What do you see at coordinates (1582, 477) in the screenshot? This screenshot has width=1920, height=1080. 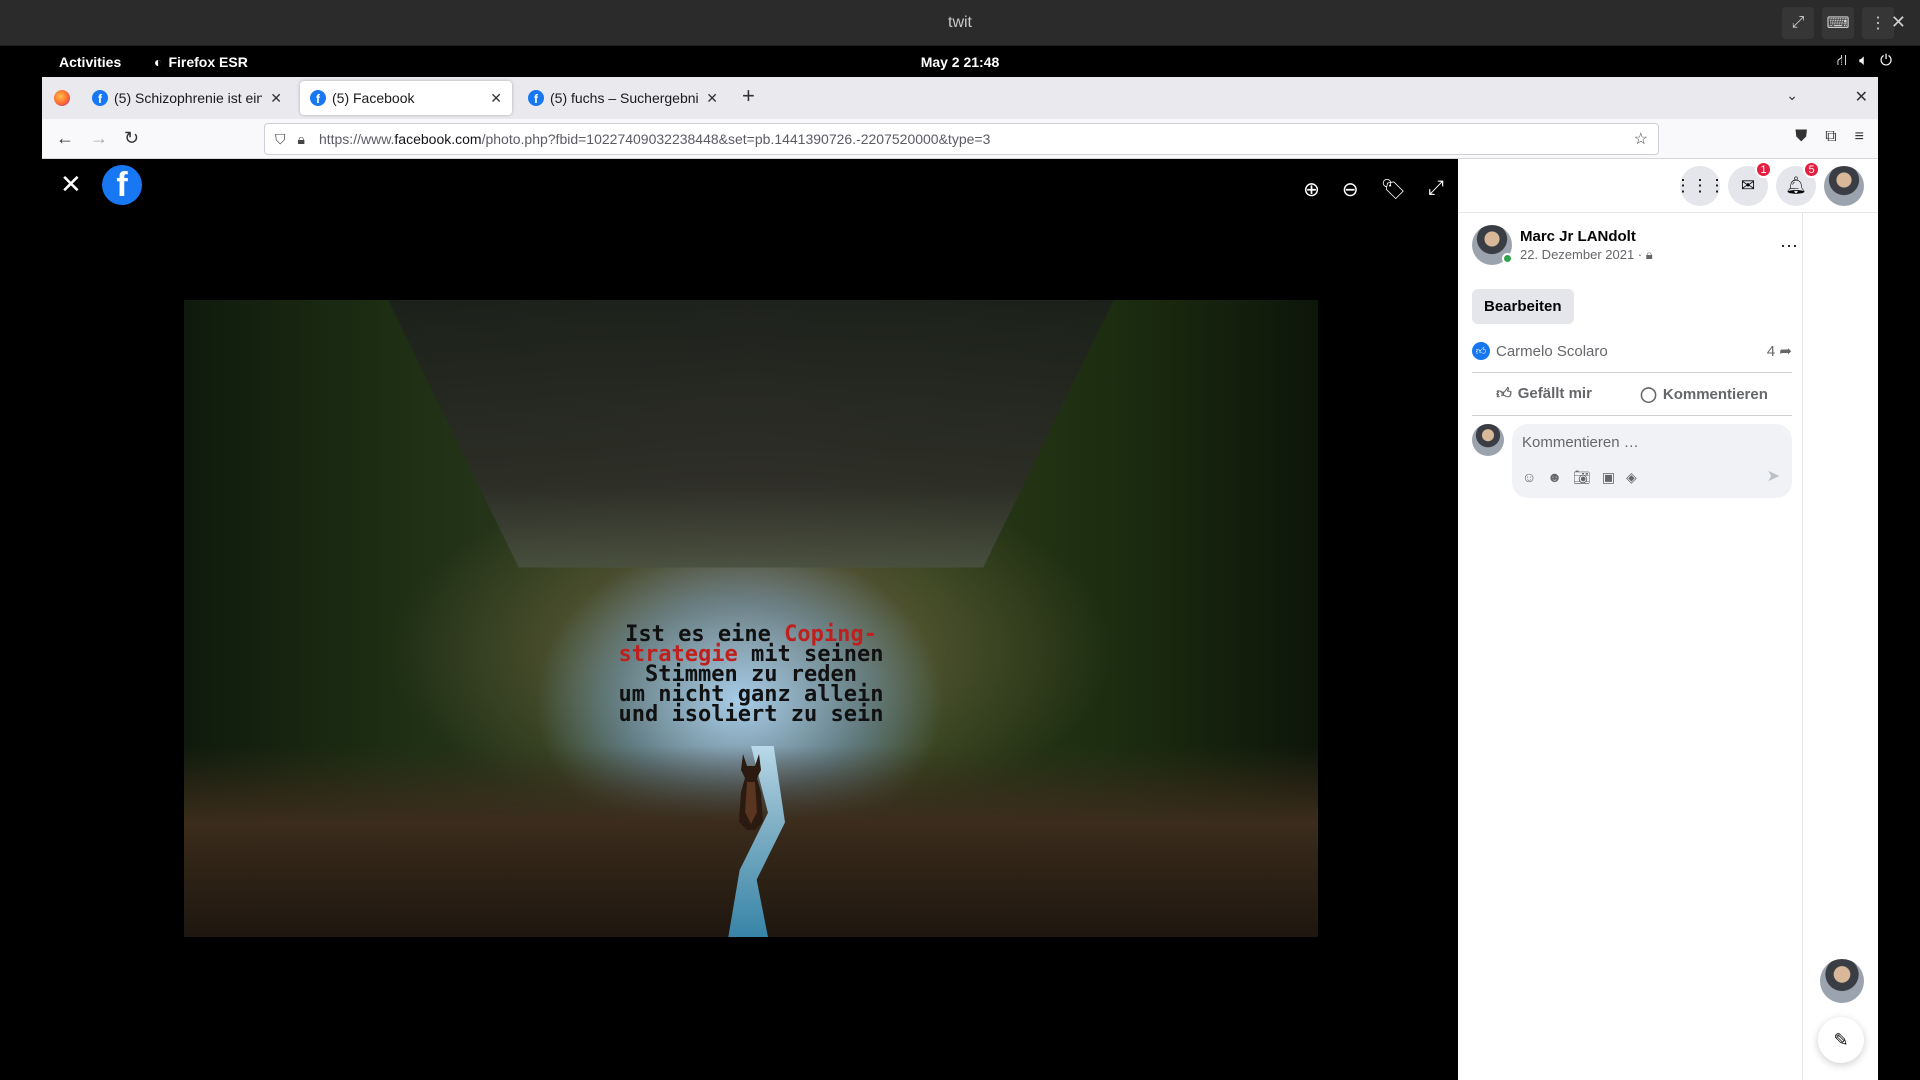 I see `camera-icon: 📷︎` at bounding box center [1582, 477].